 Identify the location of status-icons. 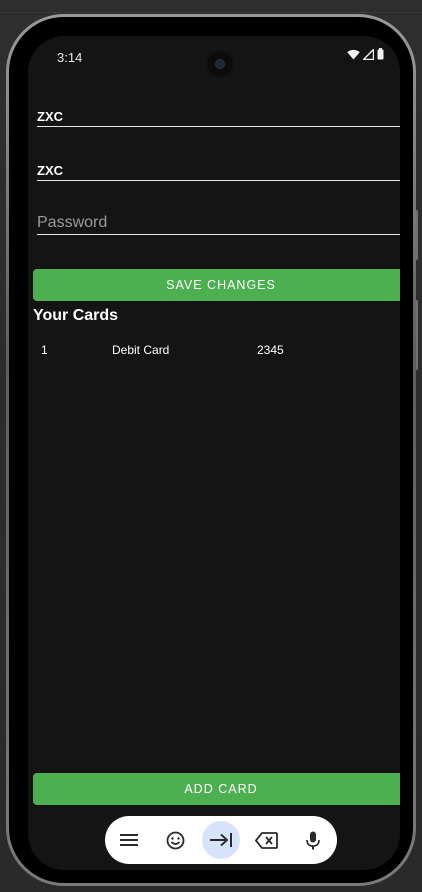
(365, 54).